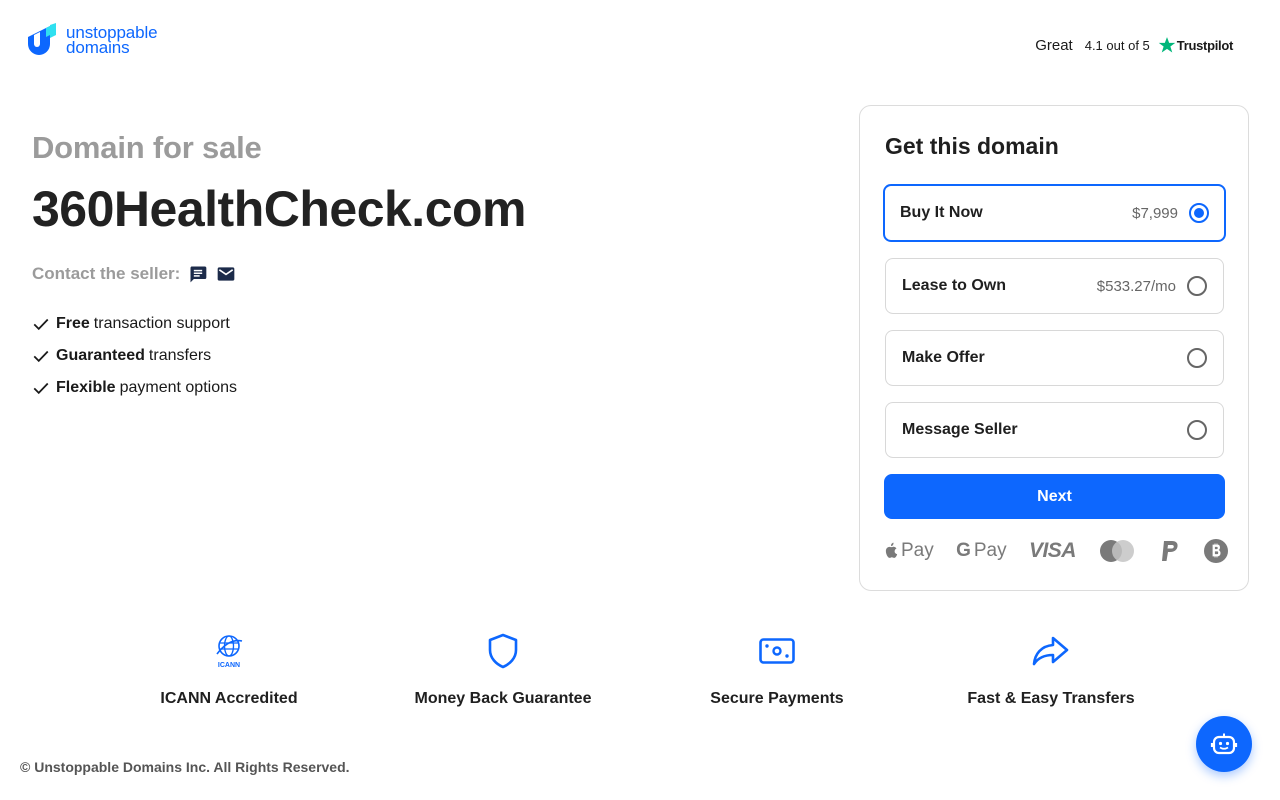 The image size is (1280, 800). What do you see at coordinates (147, 147) in the screenshot?
I see `domain-for-sale-heading: Domain for sale` at bounding box center [147, 147].